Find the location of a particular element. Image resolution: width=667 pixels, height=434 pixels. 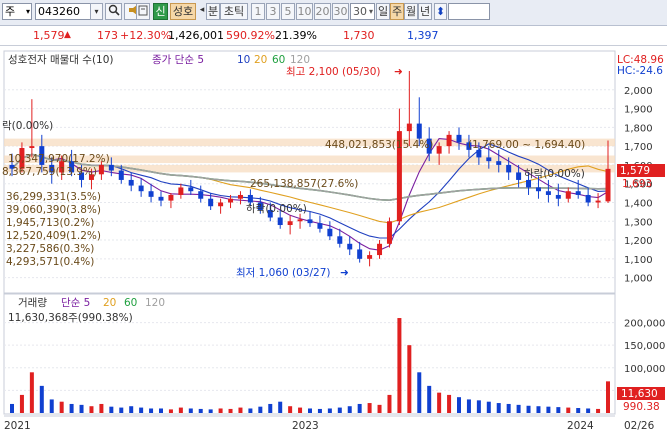

drop-label-right: 하락(0.00%) is located at coordinates (554, 173).